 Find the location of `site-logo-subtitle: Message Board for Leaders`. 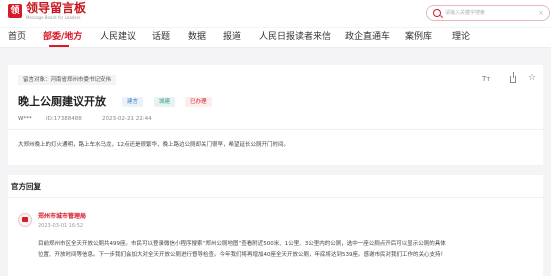

site-logo-subtitle: Message Board for Leaders is located at coordinates (53, 17).